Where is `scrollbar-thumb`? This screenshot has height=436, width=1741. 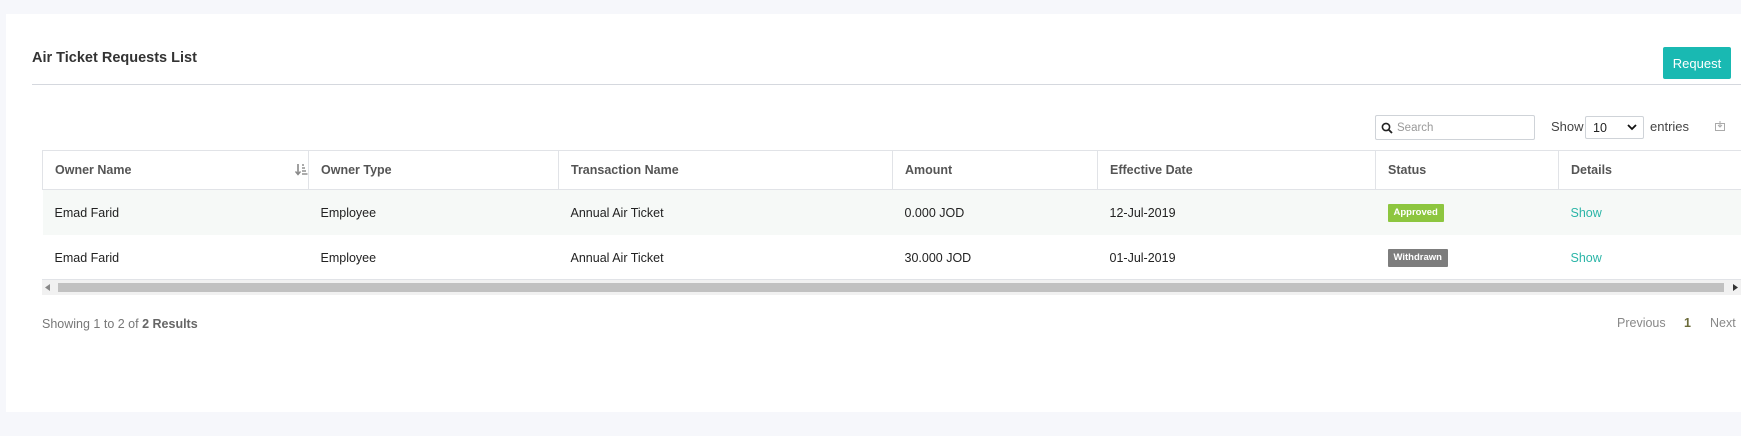 scrollbar-thumb is located at coordinates (891, 287).